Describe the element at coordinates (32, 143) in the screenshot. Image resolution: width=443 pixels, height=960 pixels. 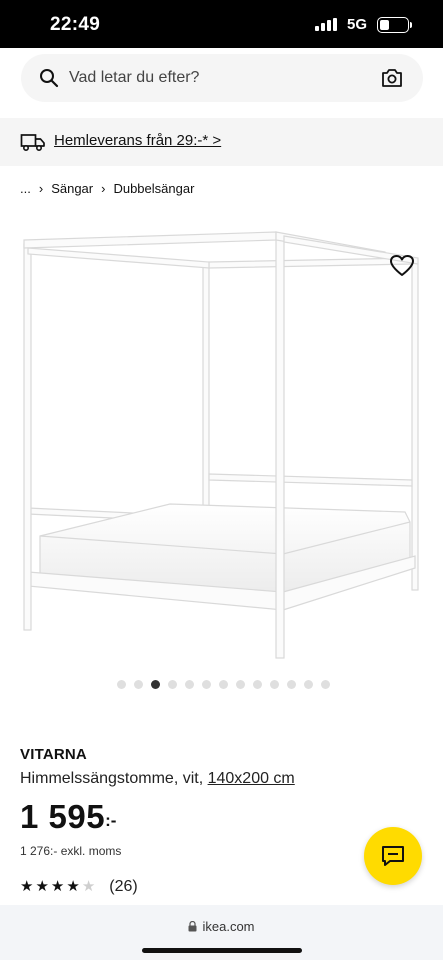
I see `truck-icon` at that location.